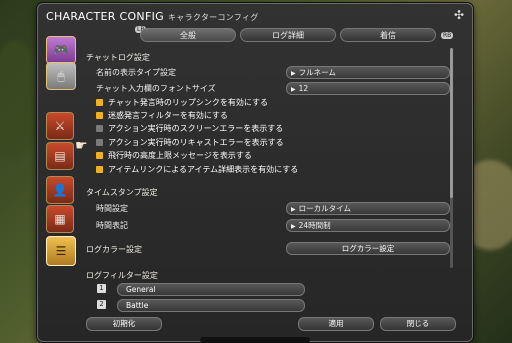 The height and width of the screenshot is (343, 512). What do you see at coordinates (368, 208) in the screenshot?
I see `time-setting-dropdown: ▶ ローカルタイム` at bounding box center [368, 208].